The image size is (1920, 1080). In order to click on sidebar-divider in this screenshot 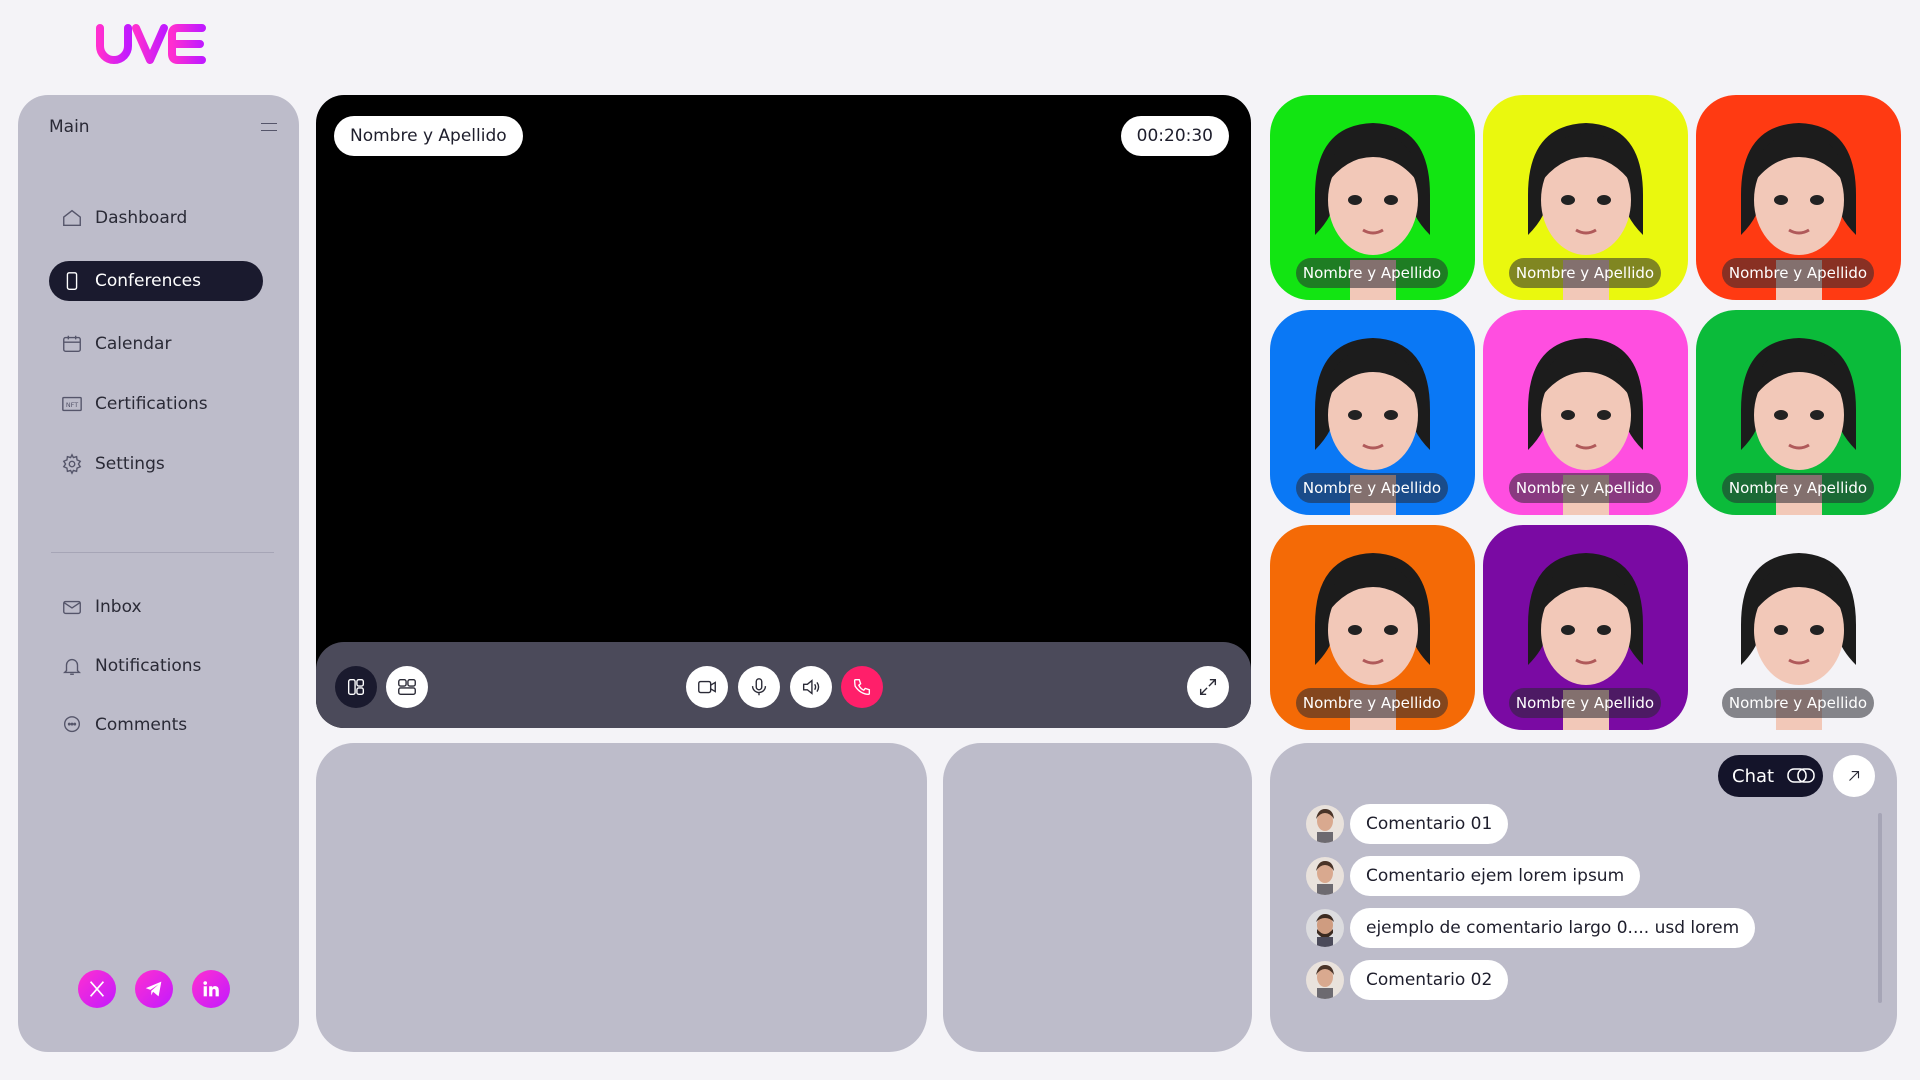, I will do `click(162, 552)`.